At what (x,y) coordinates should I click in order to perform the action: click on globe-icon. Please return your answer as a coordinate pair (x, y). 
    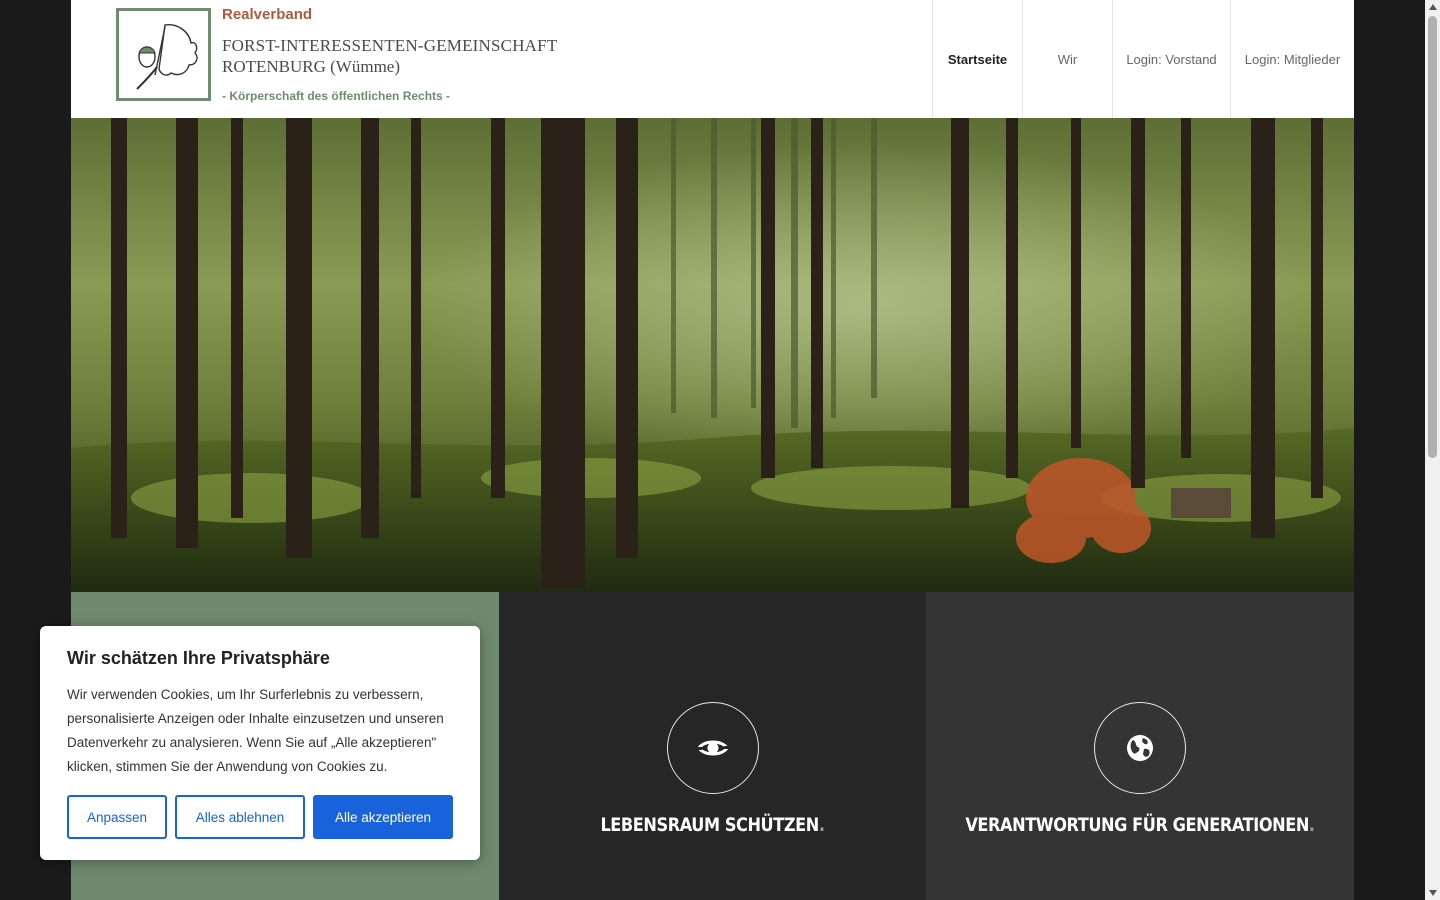
    Looking at the image, I should click on (1140, 748).